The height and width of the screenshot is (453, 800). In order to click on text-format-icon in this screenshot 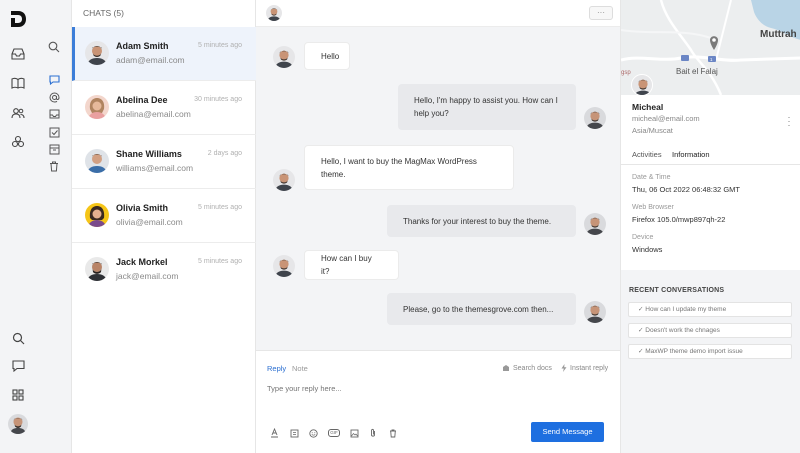, I will do `click(274, 433)`.